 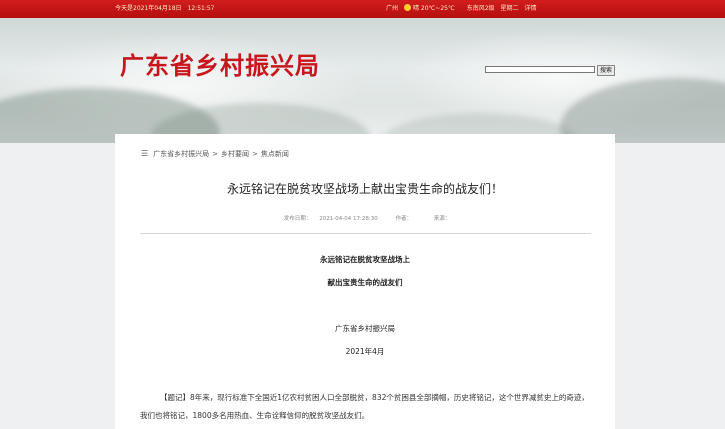 I want to click on search-button: 搜索, so click(x=606, y=70).